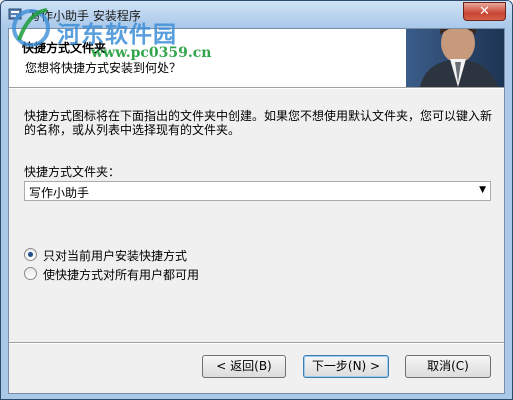 The height and width of the screenshot is (400, 513). Describe the element at coordinates (121, 274) in the screenshot. I see `radio-label: 使快捷方式对所有用户都可用` at that location.